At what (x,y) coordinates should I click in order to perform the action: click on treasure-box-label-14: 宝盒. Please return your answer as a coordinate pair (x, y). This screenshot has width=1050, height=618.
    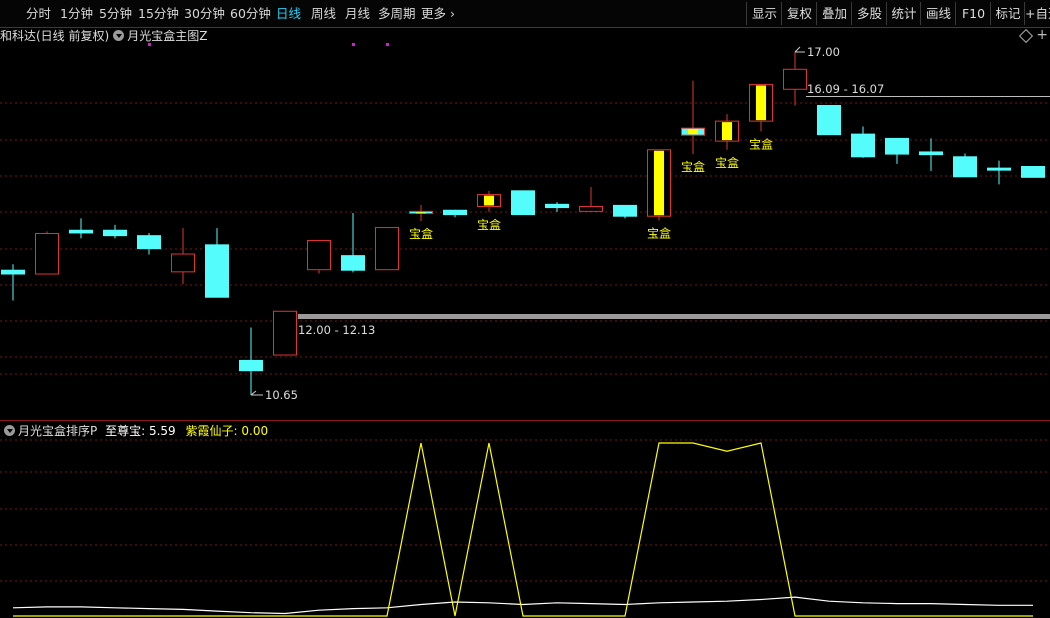
    Looking at the image, I should click on (489, 224).